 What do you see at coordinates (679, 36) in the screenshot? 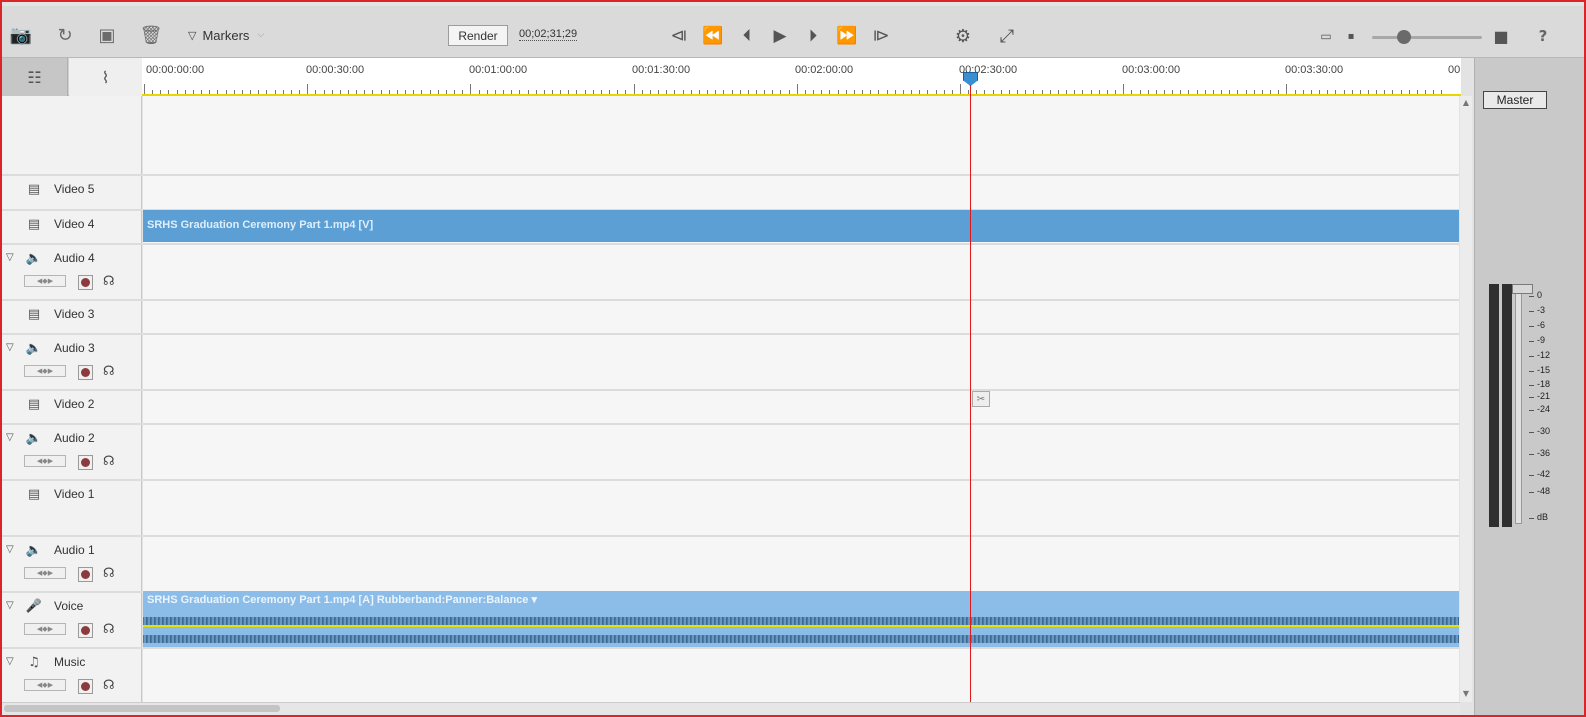
I see `go-to-start-icon: ⧏` at bounding box center [679, 36].